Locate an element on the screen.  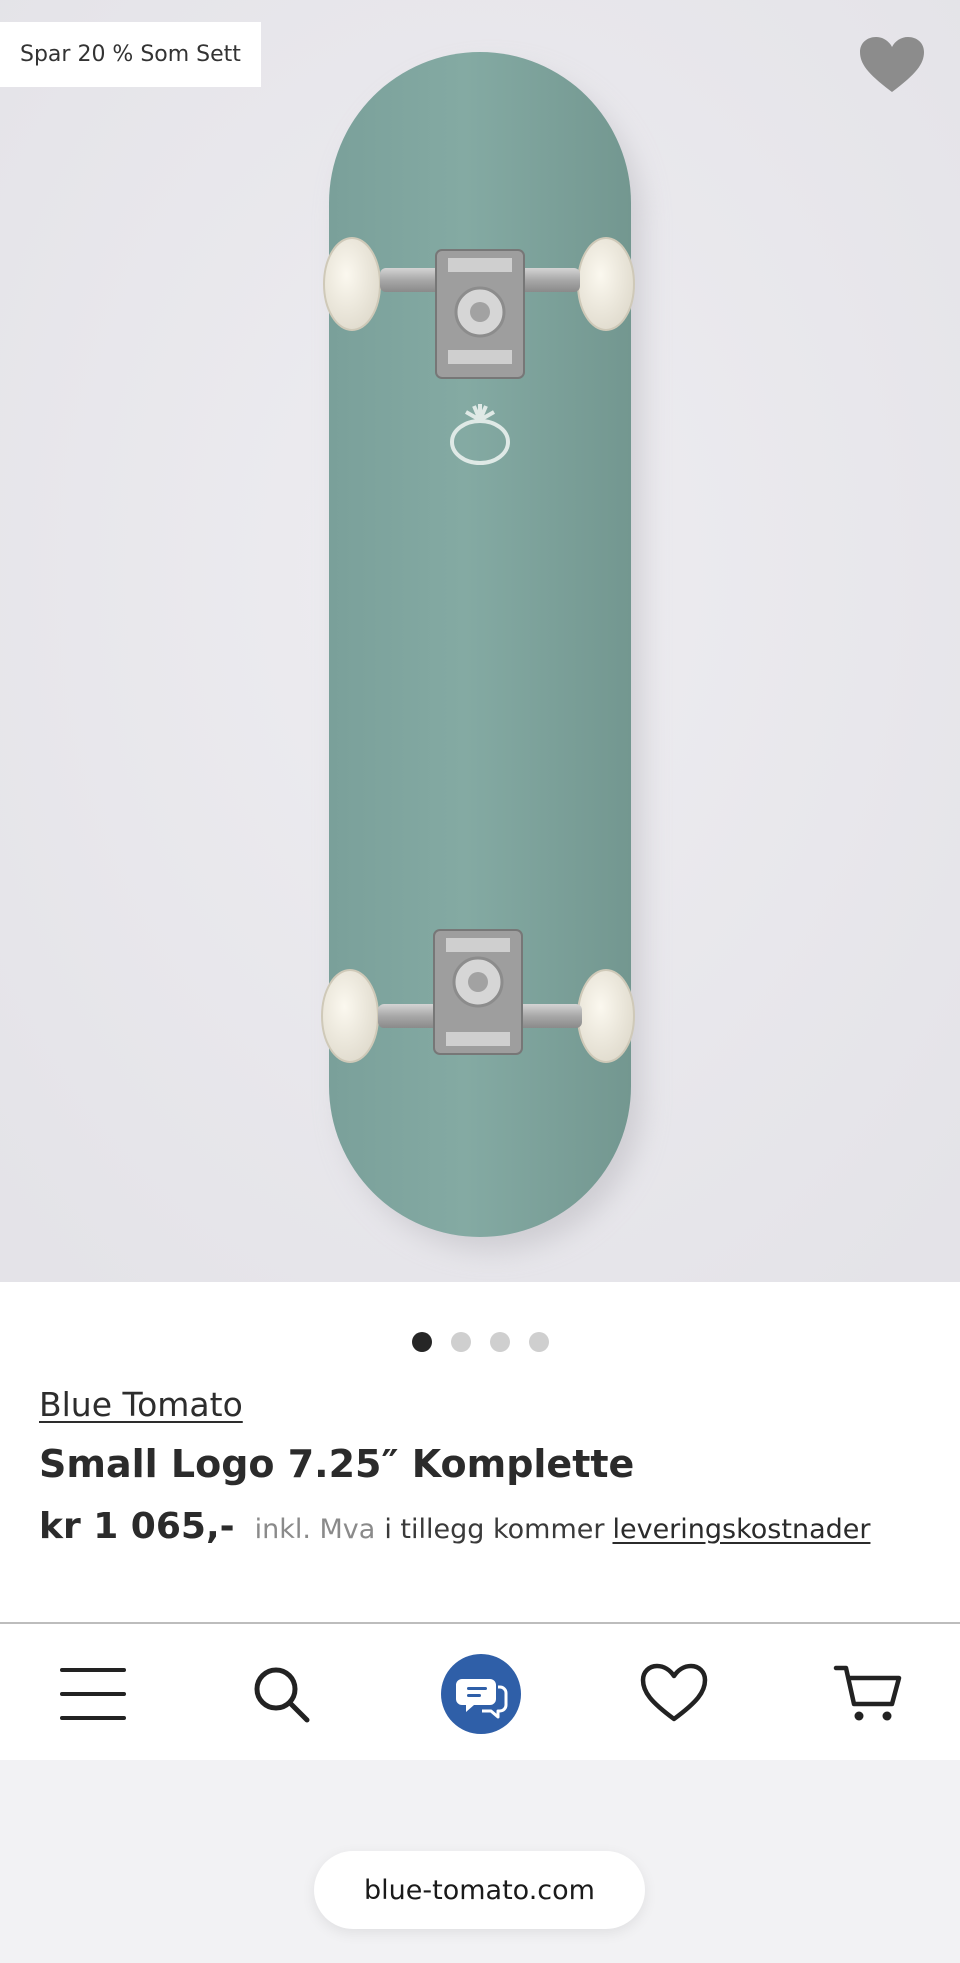
chat-bubbles-icon is located at coordinates (481, 1694).